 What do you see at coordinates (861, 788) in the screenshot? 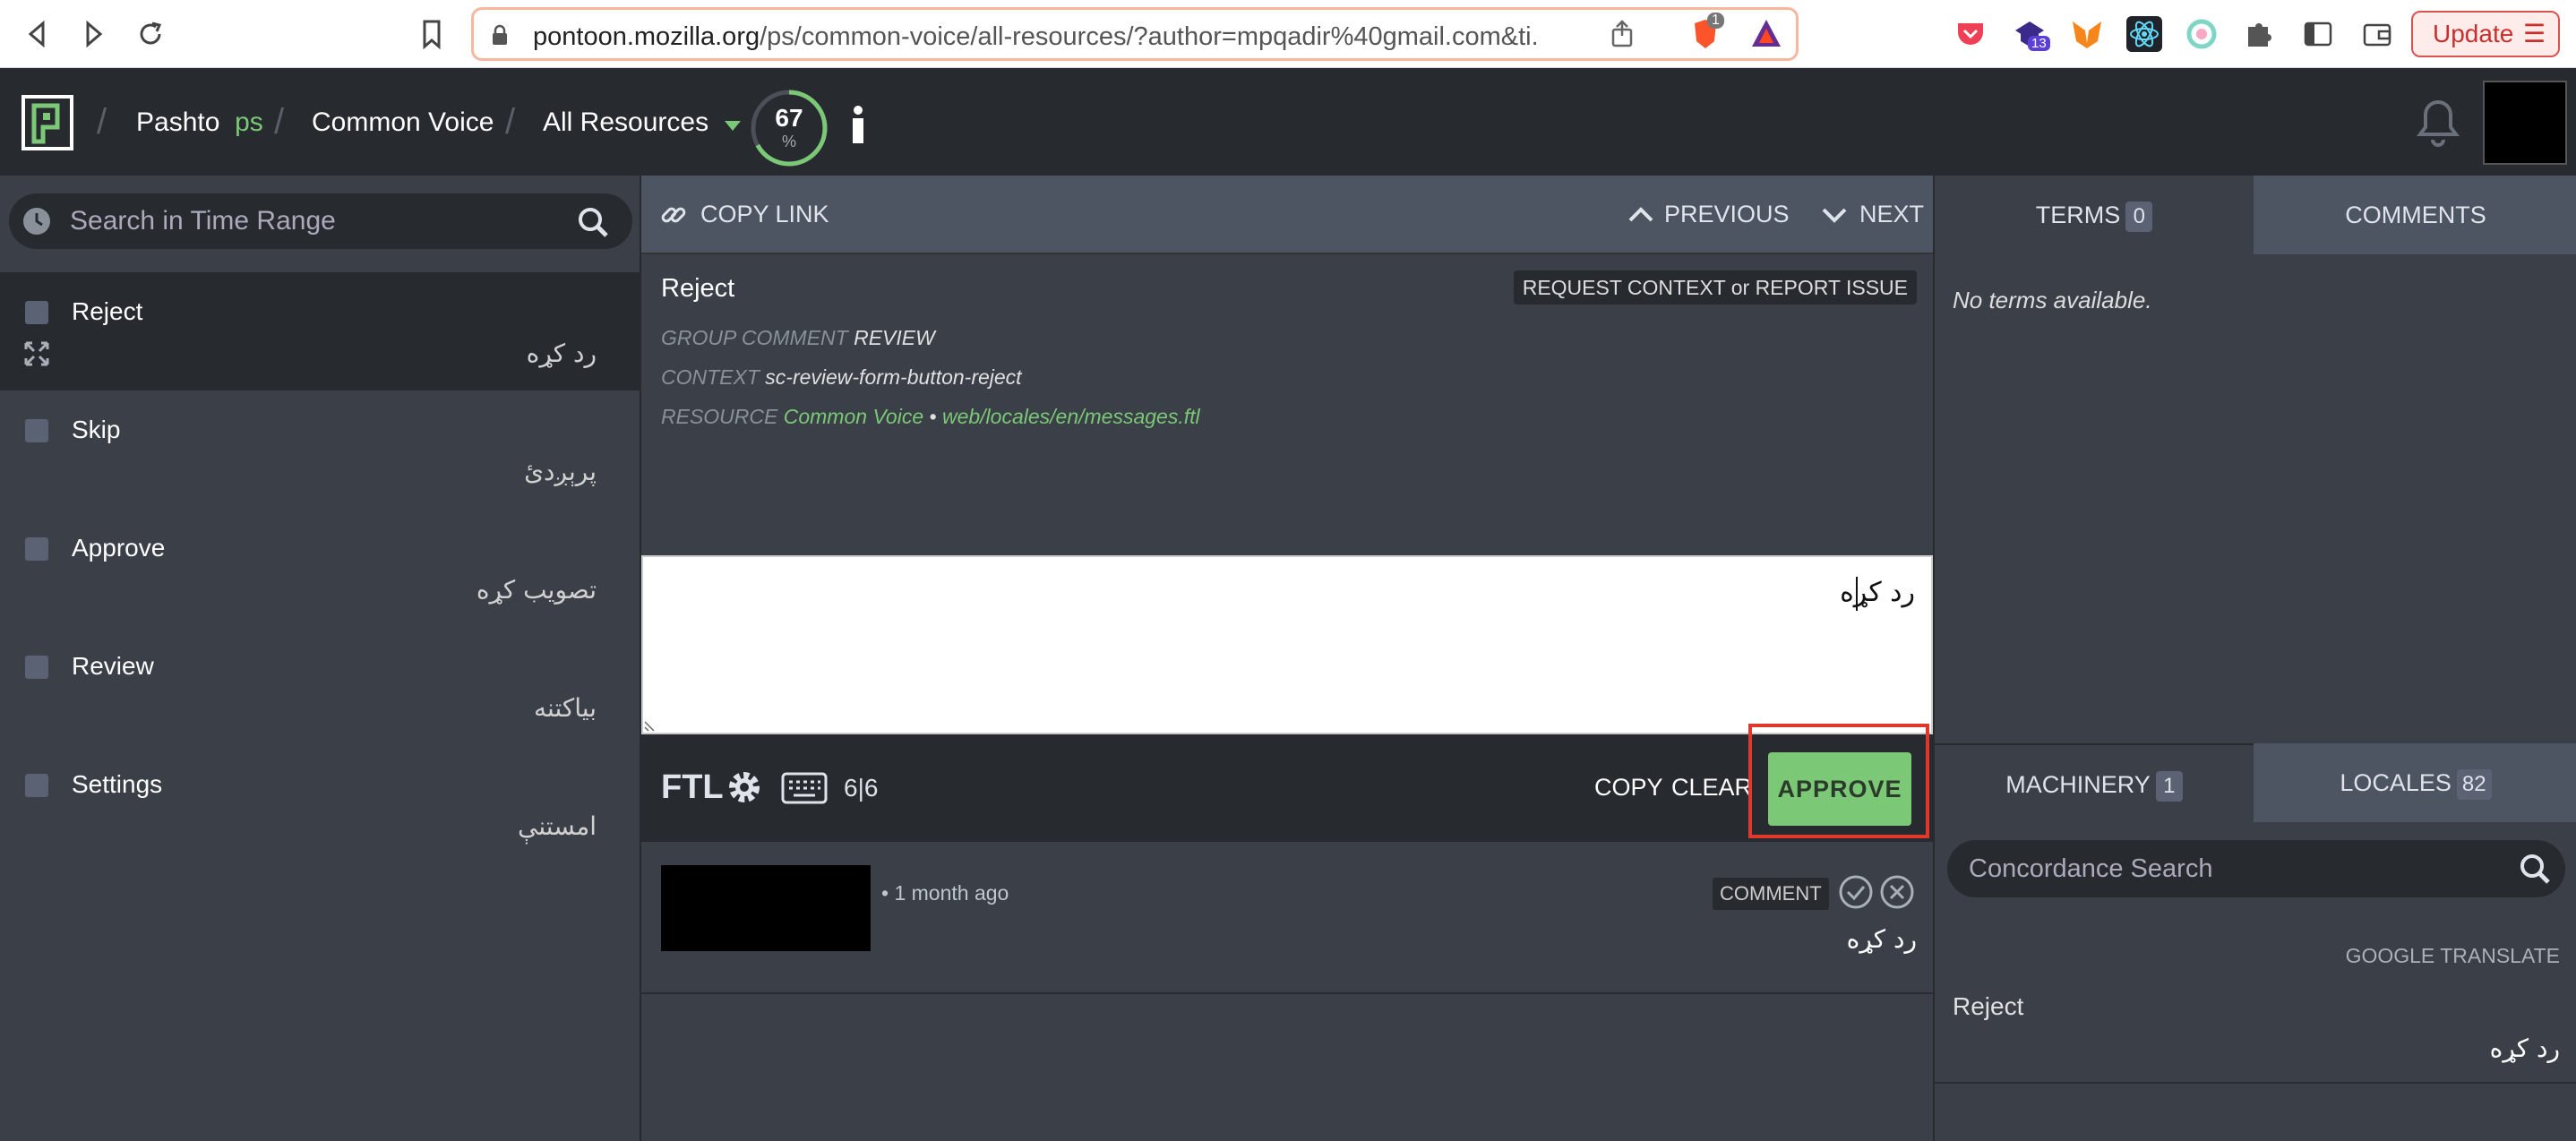
I see `char-count: 6|6` at bounding box center [861, 788].